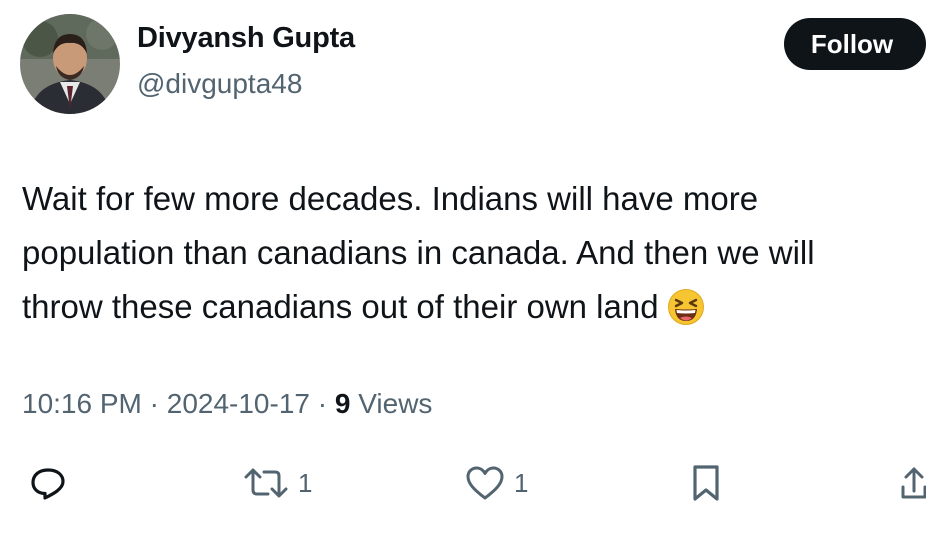 This screenshot has width=926, height=535. I want to click on author-name: Divyansh Gupta, so click(246, 38).